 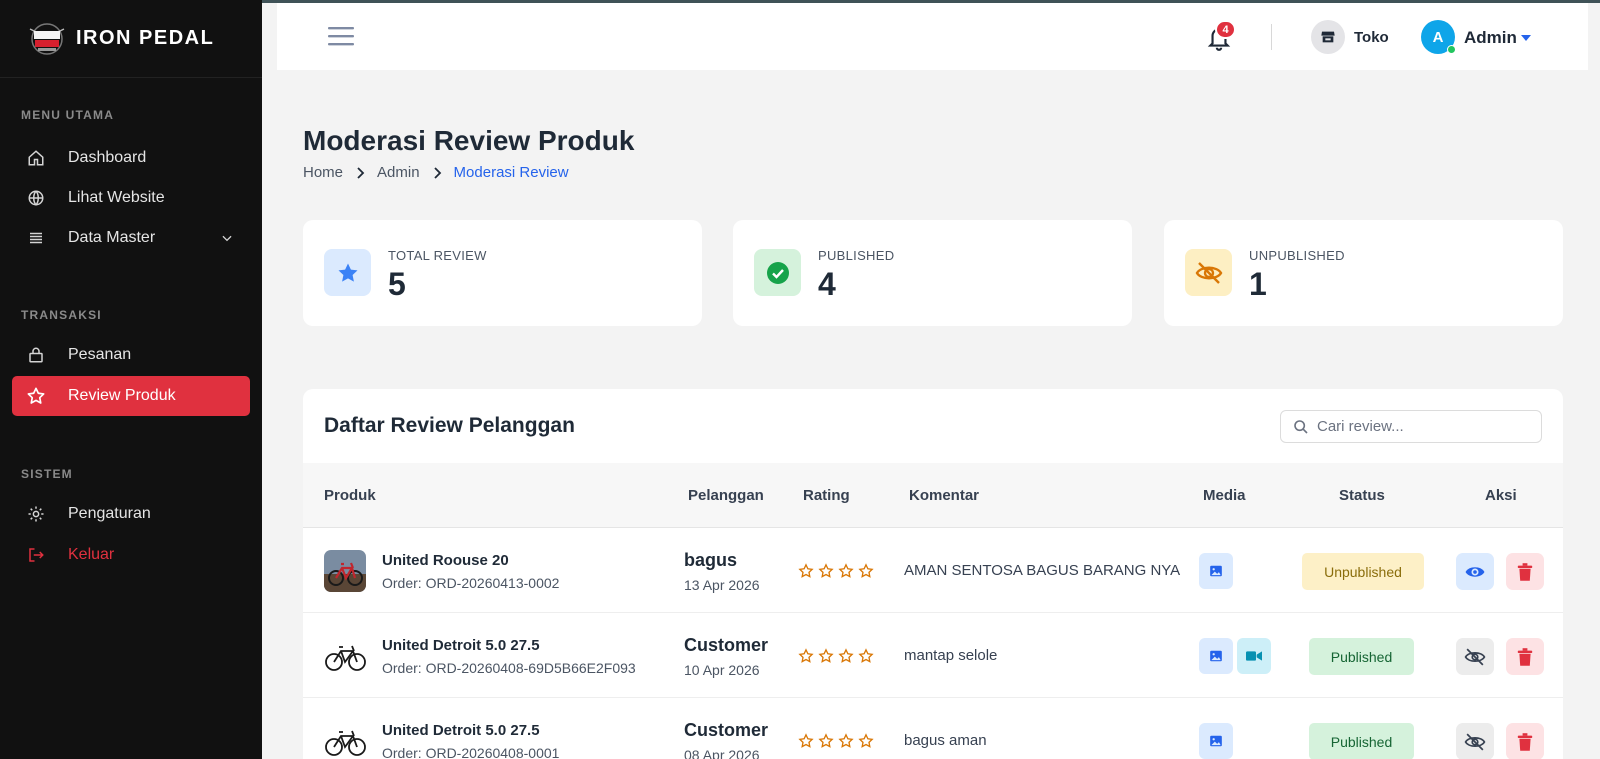 What do you see at coordinates (323, 172) in the screenshot?
I see `breadcrumb-home: Home` at bounding box center [323, 172].